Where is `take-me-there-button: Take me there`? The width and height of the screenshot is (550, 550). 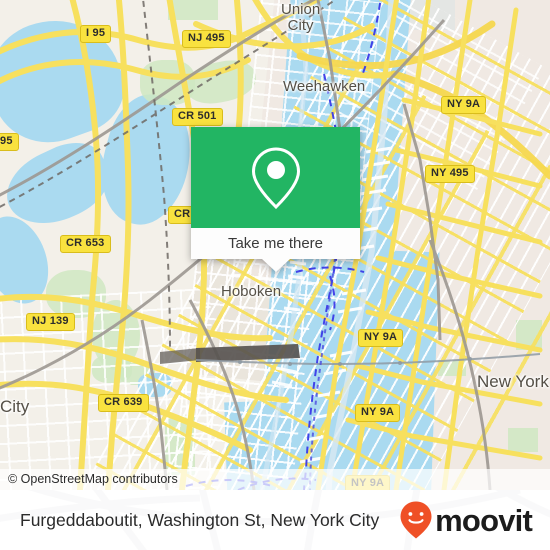 take-me-there-button: Take me there is located at coordinates (275, 243).